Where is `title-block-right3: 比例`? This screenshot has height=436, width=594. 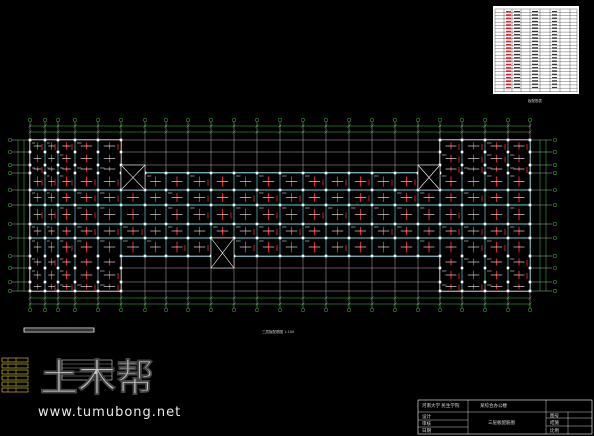
title-block-right3: 比例 is located at coordinates (554, 431).